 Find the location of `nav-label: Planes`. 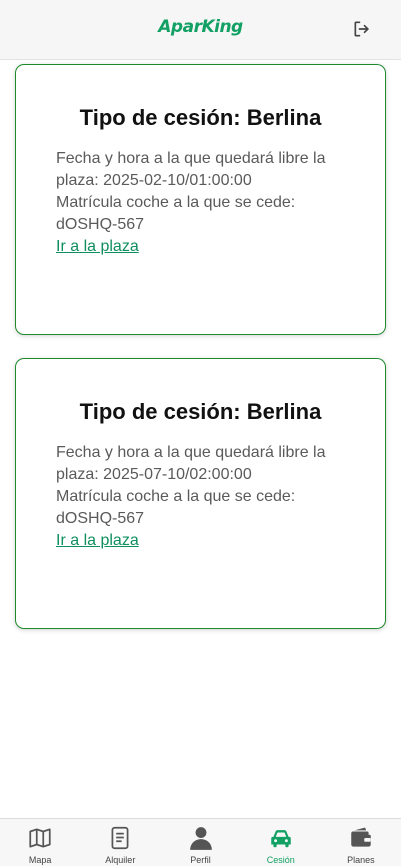

nav-label: Planes is located at coordinates (361, 860).